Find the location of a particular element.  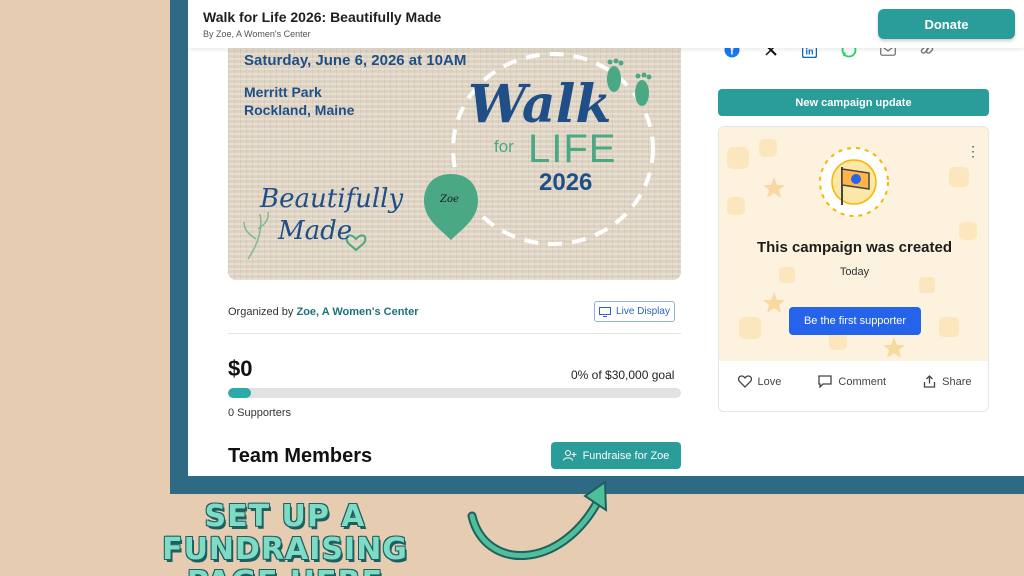

logo-walk-text: Walk is located at coordinates (540, 104).